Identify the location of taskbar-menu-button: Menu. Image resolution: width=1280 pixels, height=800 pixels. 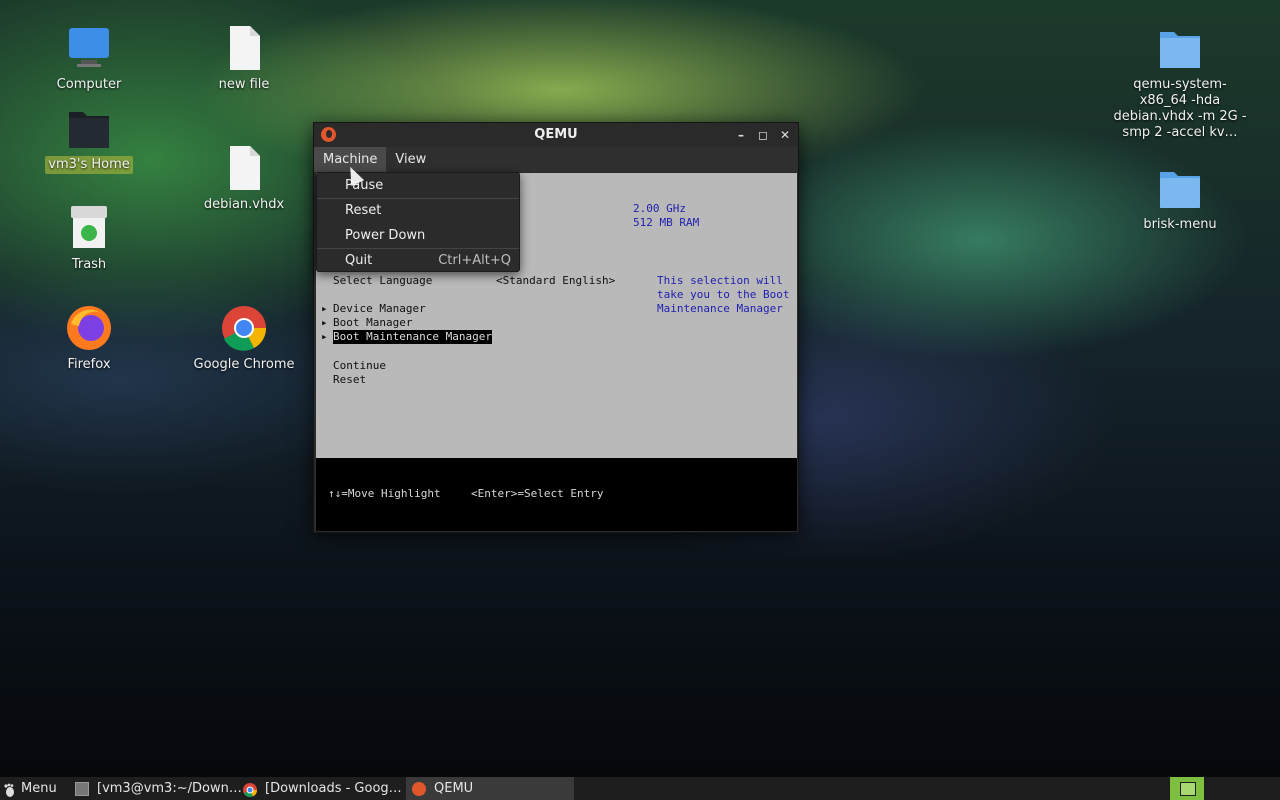
(30, 788).